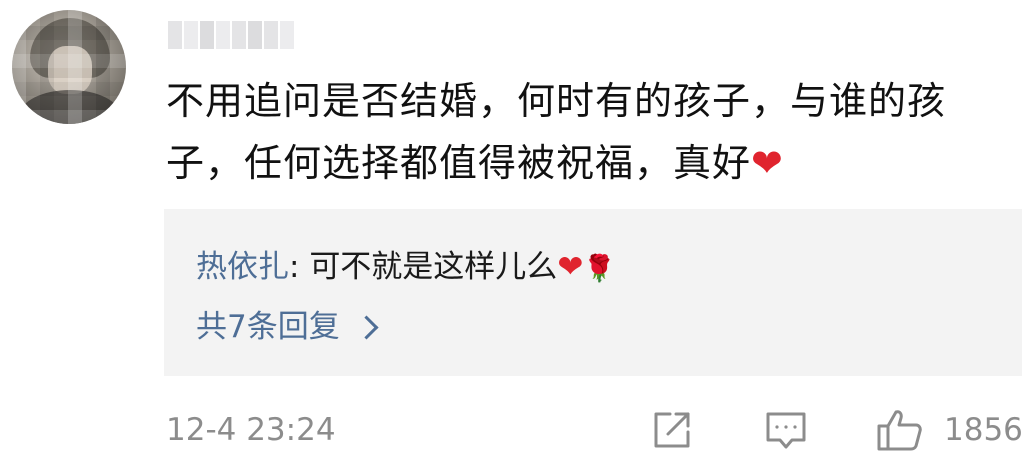  I want to click on reply-line: 热依扎: 可不就是这样儿么❤🌹, so click(406, 268).